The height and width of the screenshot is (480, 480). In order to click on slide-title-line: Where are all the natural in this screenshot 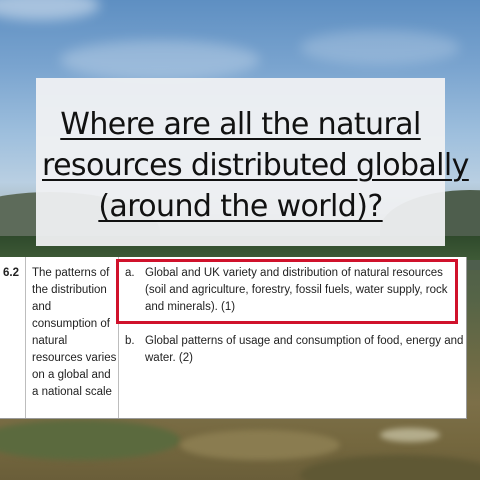, I will do `click(240, 124)`.